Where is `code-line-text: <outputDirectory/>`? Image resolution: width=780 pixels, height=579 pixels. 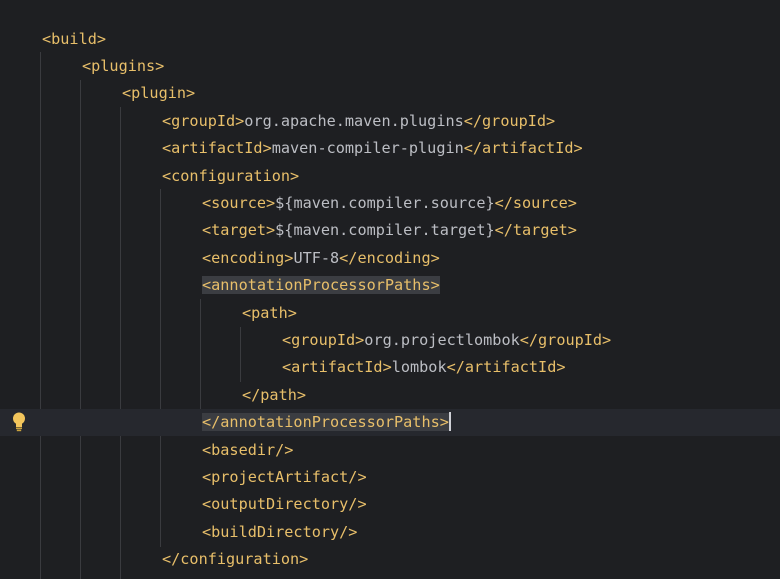 code-line-text: <outputDirectory/> is located at coordinates (284, 504).